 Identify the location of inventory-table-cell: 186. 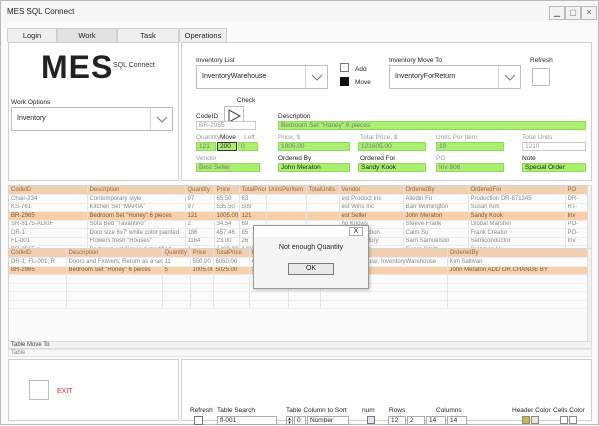
(200, 233).